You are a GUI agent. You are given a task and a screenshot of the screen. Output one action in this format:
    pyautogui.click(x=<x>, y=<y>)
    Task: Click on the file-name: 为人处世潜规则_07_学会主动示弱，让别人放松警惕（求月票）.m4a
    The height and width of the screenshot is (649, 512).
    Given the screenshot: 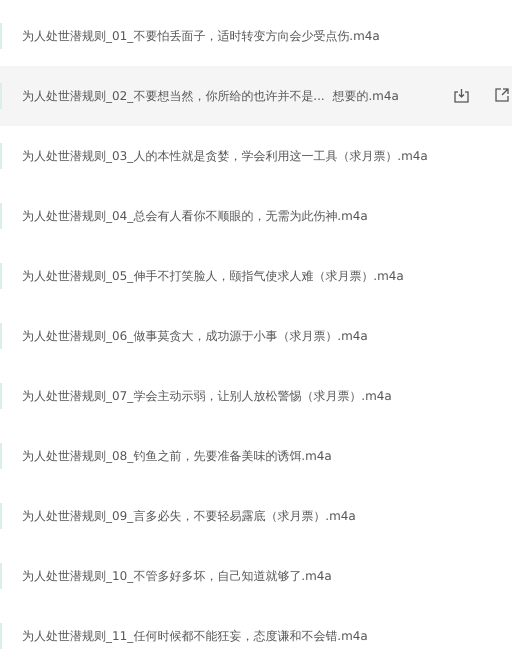 What is the action you would take?
    pyautogui.click(x=207, y=396)
    